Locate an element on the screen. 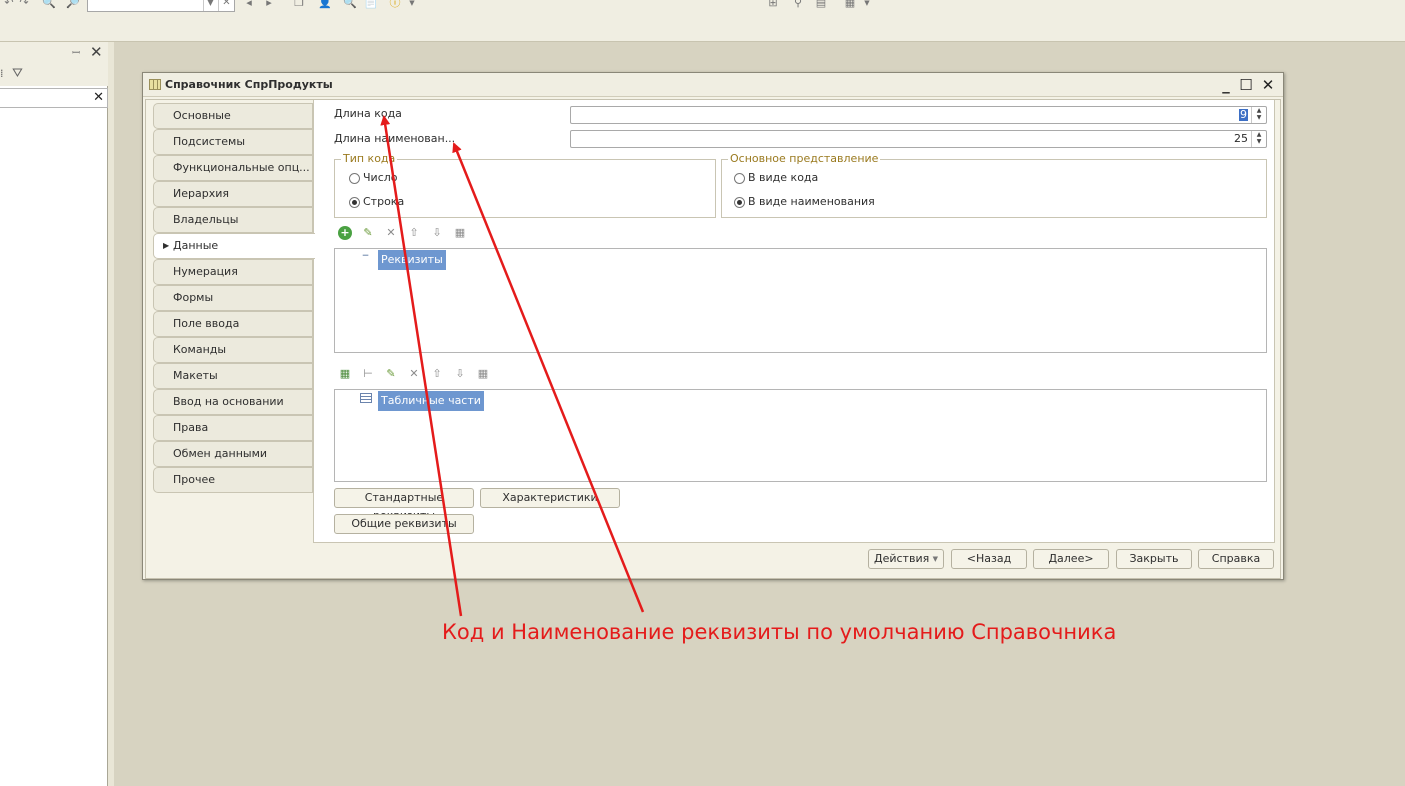  annotation-arrows is located at coordinates (512, 366).